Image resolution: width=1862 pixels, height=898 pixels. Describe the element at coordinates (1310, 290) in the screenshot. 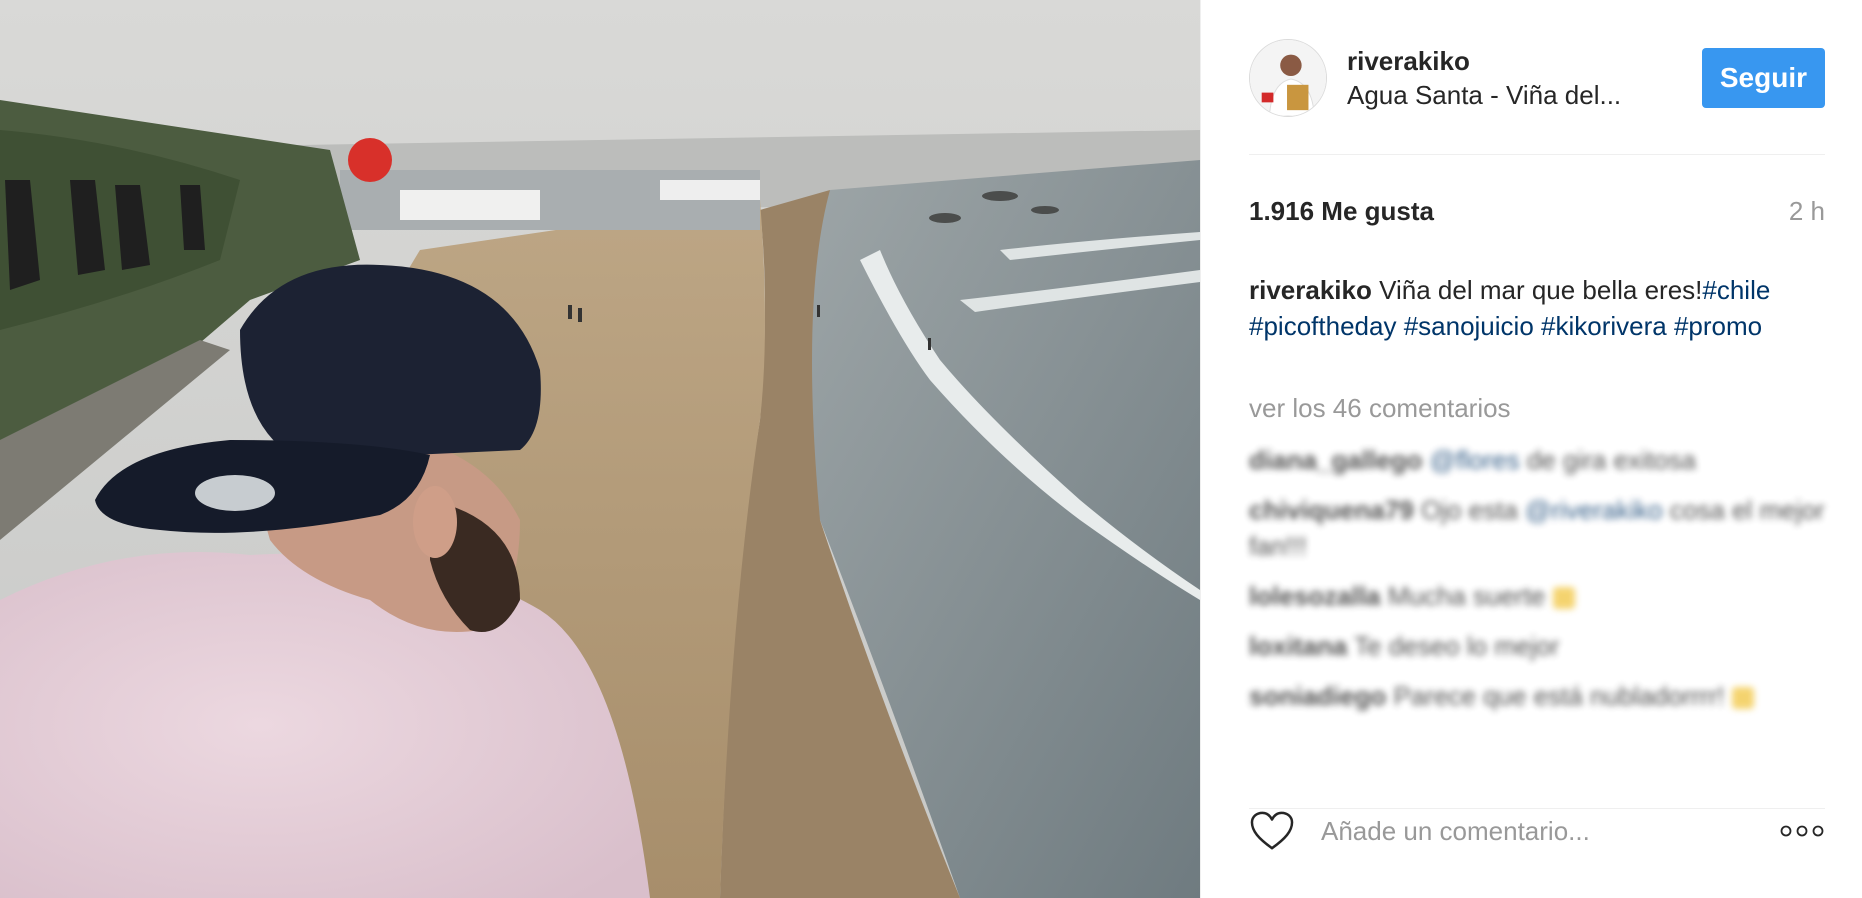

I see `caption-username: riverakiko` at that location.